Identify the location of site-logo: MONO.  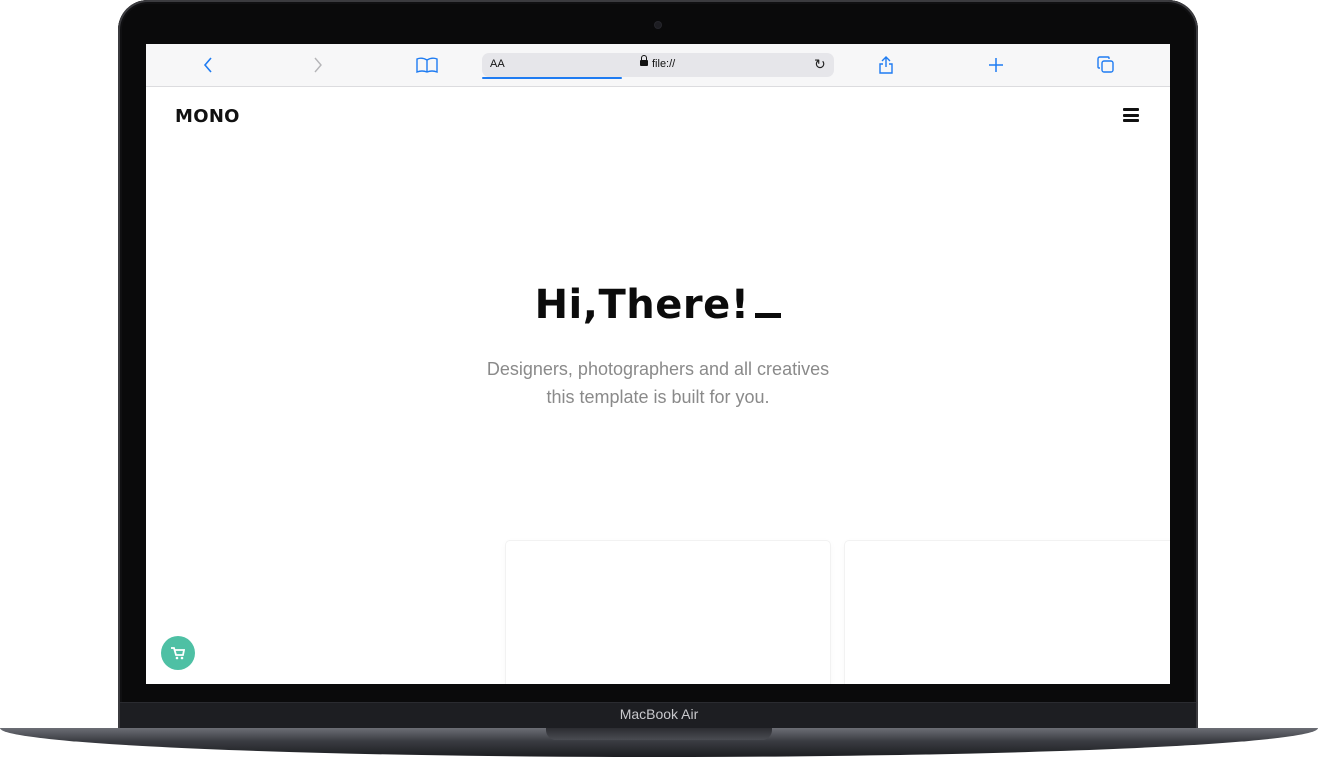
(207, 116).